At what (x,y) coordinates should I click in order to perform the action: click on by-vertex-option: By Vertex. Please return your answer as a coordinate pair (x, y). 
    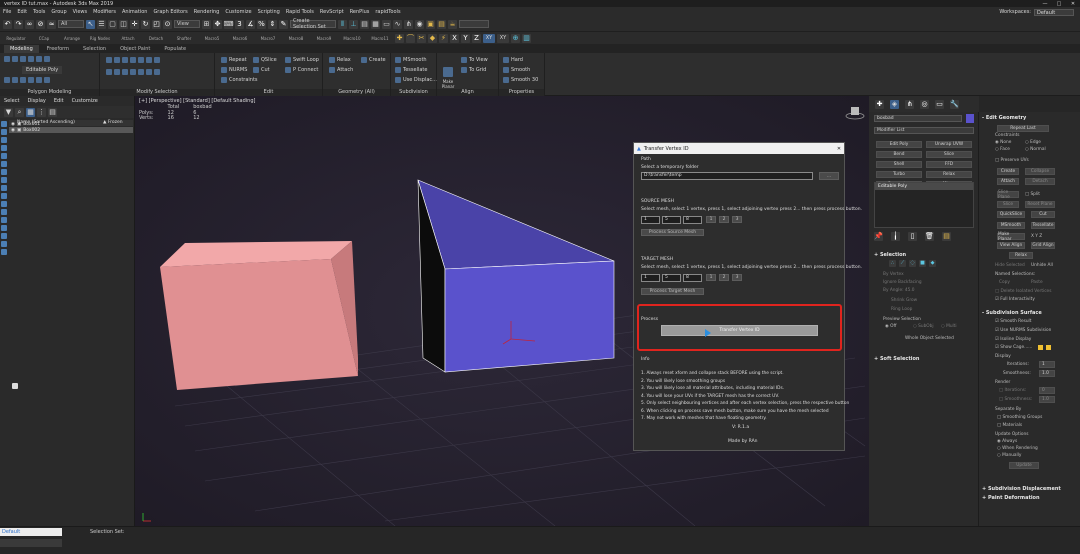
    Looking at the image, I should click on (893, 274).